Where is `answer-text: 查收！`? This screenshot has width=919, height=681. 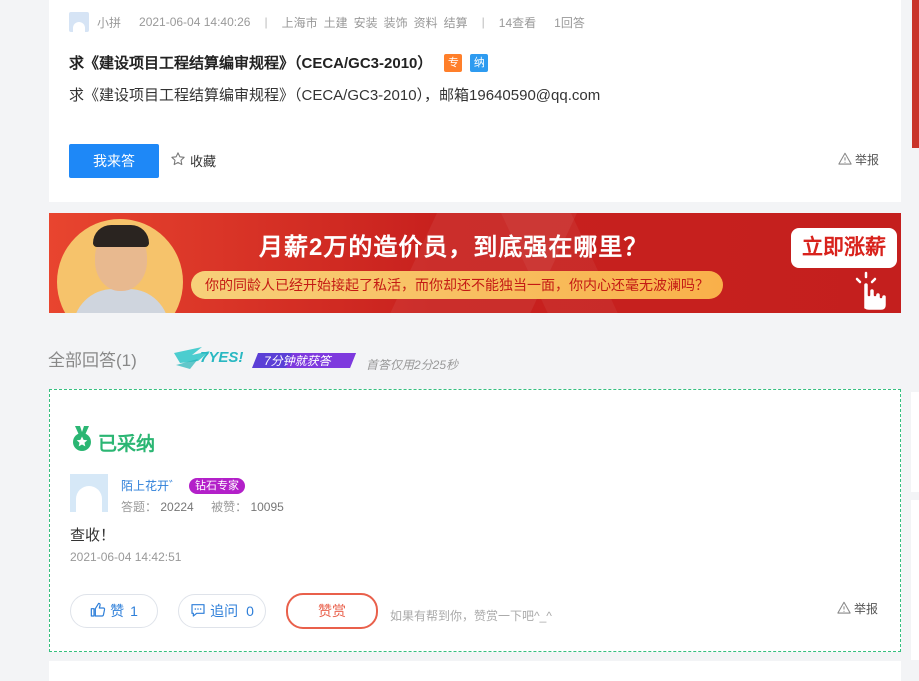
answer-text: 查收！ is located at coordinates (93, 535).